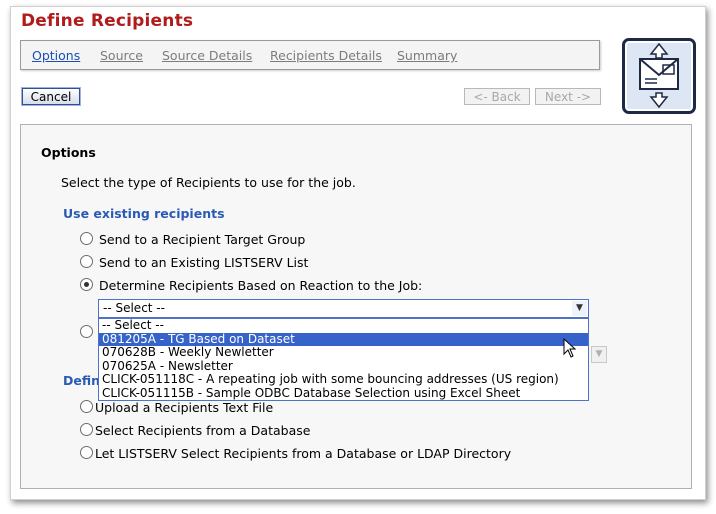 This screenshot has width=716, height=514. I want to click on radio-label: Select Recipients from a Database, so click(203, 430).